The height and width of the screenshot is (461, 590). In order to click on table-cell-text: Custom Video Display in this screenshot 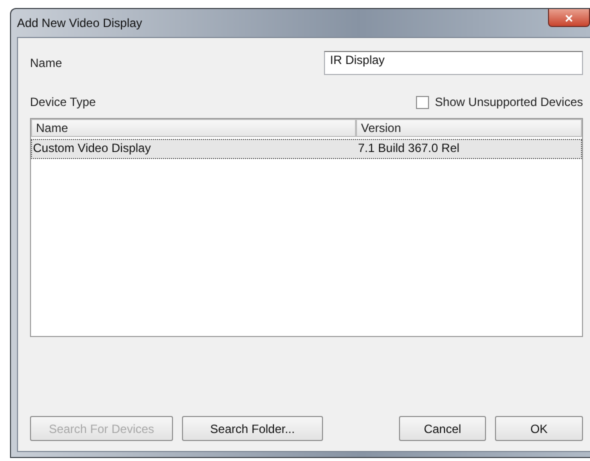, I will do `click(92, 148)`.